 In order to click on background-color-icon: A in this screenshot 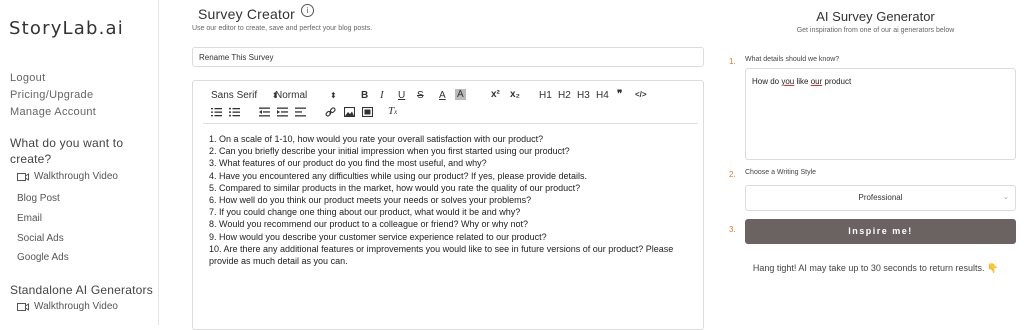, I will do `click(460, 94)`.